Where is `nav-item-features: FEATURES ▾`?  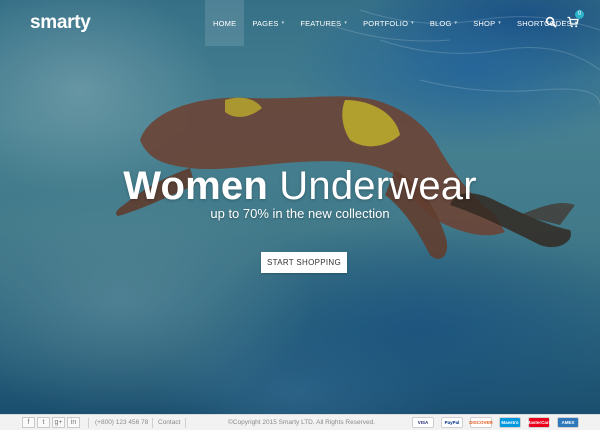
nav-item-features: FEATURES ▾ is located at coordinates (323, 23).